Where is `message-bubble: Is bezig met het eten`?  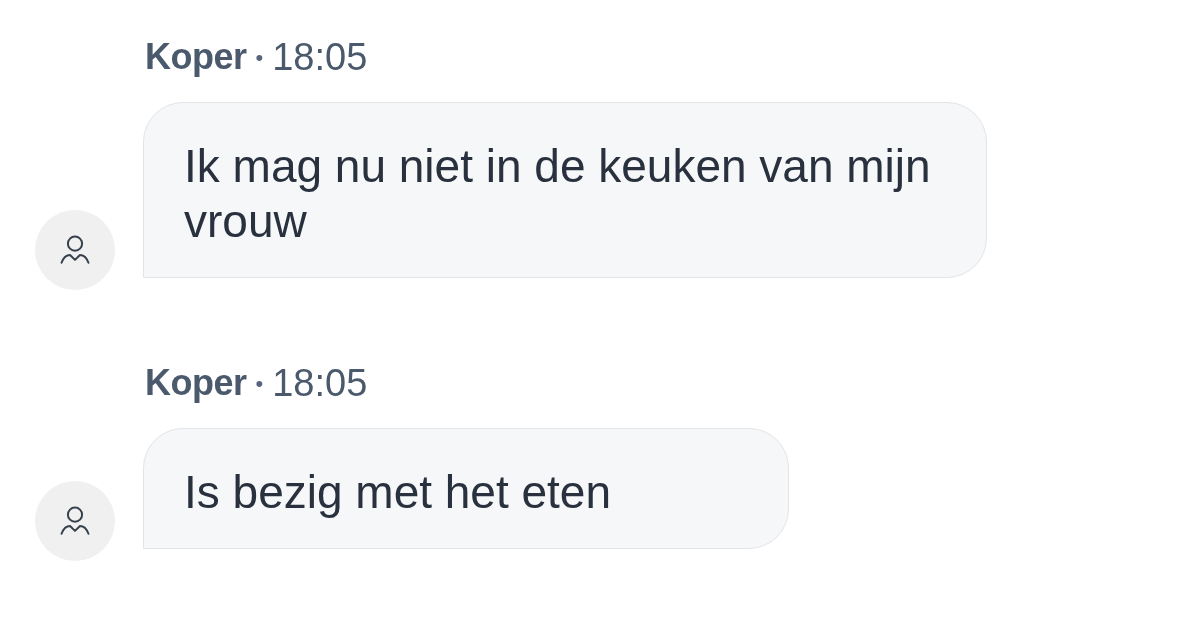
message-bubble: Is bezig met het eten is located at coordinates (466, 488).